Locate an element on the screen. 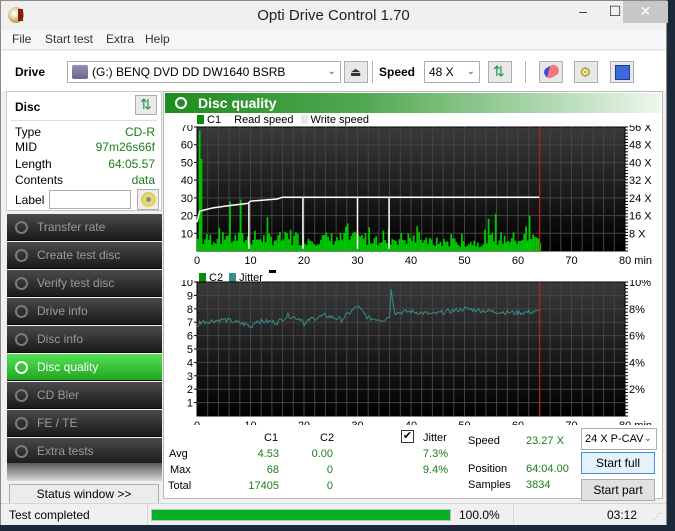 Image resolution: width=675 pixels, height=531 pixels. stats-avg-c2: 0.00 is located at coordinates (322, 454).